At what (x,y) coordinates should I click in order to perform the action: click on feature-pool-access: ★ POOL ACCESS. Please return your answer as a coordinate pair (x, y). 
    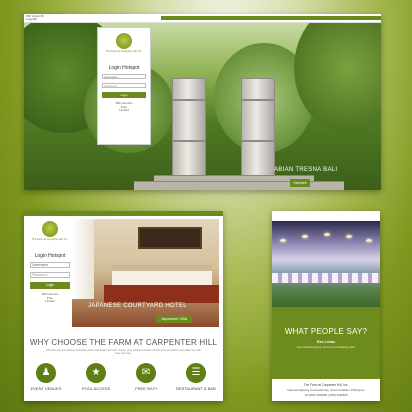
    Looking at the image, I should click on (96, 377).